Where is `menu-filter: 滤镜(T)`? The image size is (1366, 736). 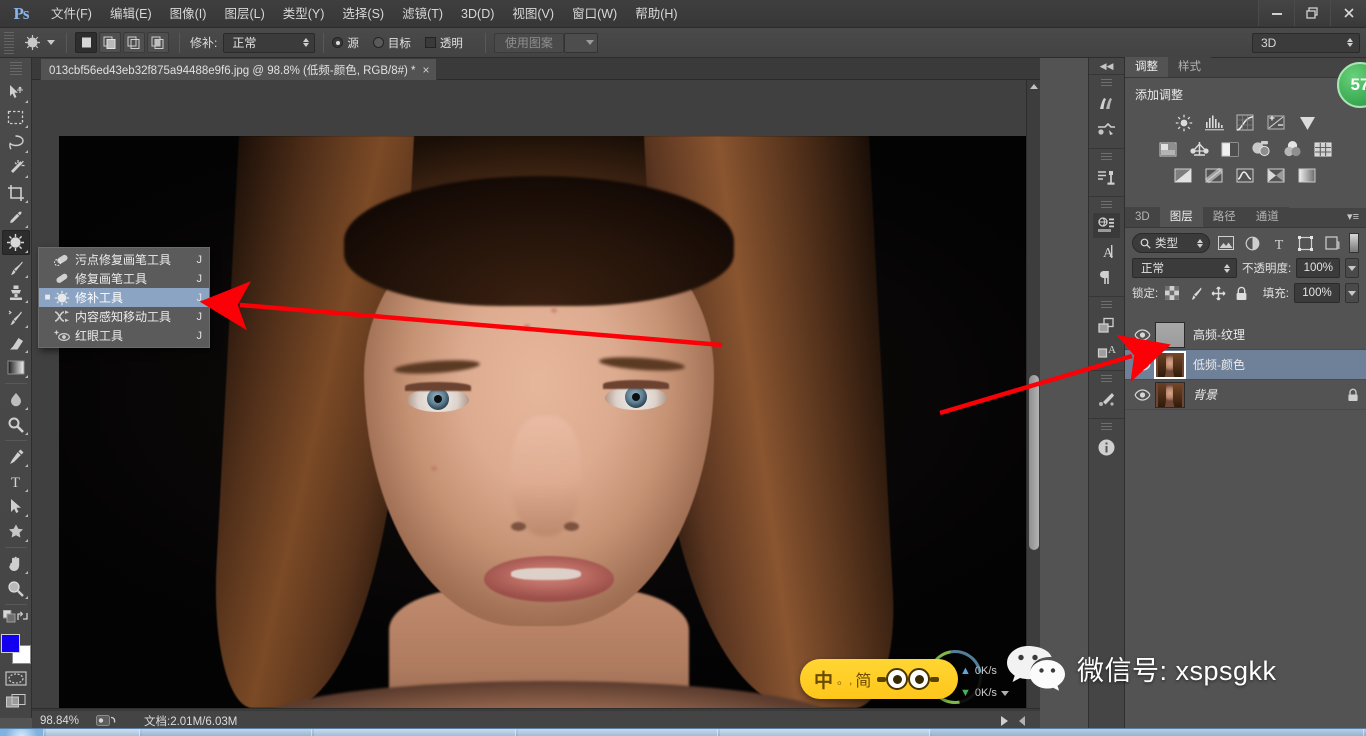
menu-filter: 滤镜(T) is located at coordinates (422, 14).